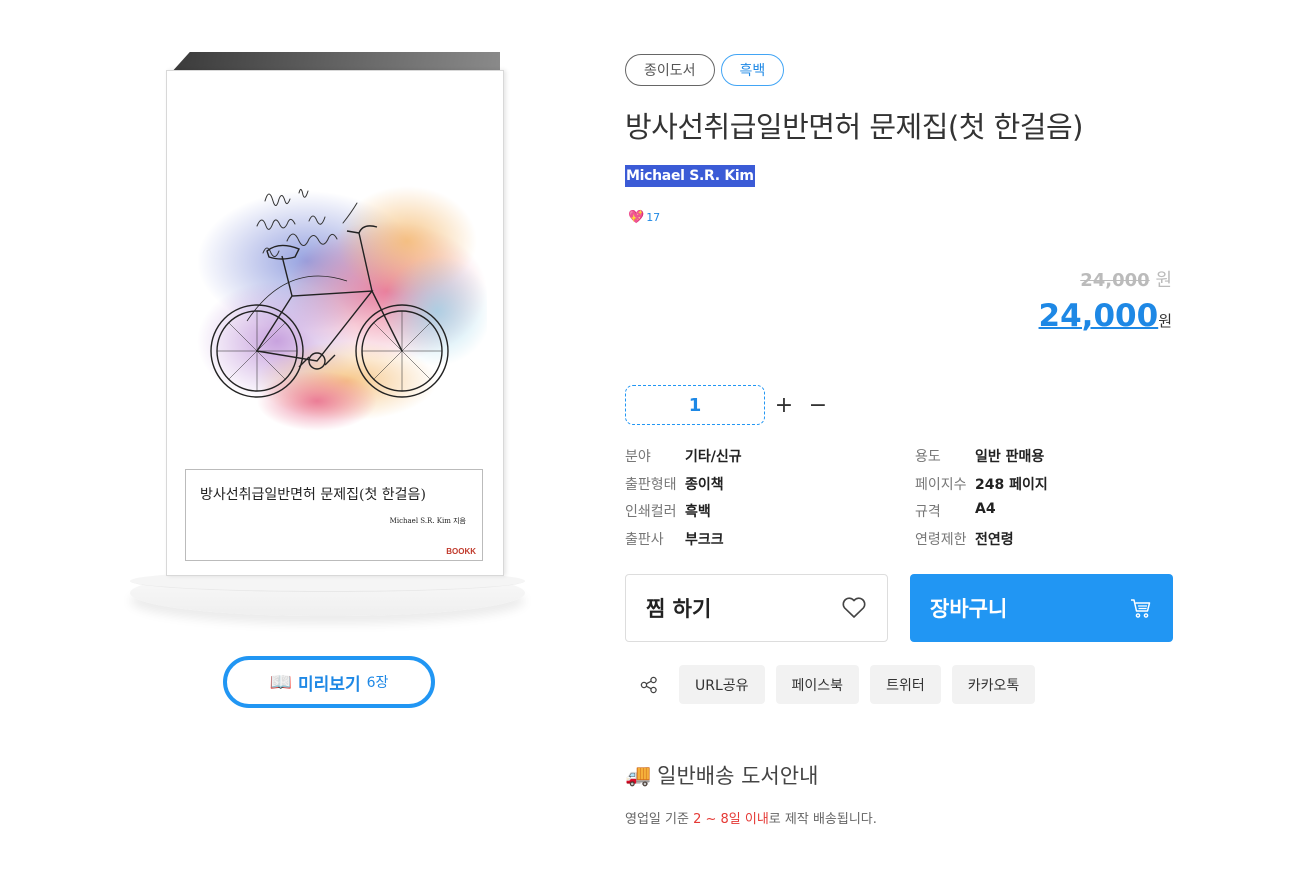  Describe the element at coordinates (651, 485) in the screenshot. I see `spec-label: 출판형태` at that location.